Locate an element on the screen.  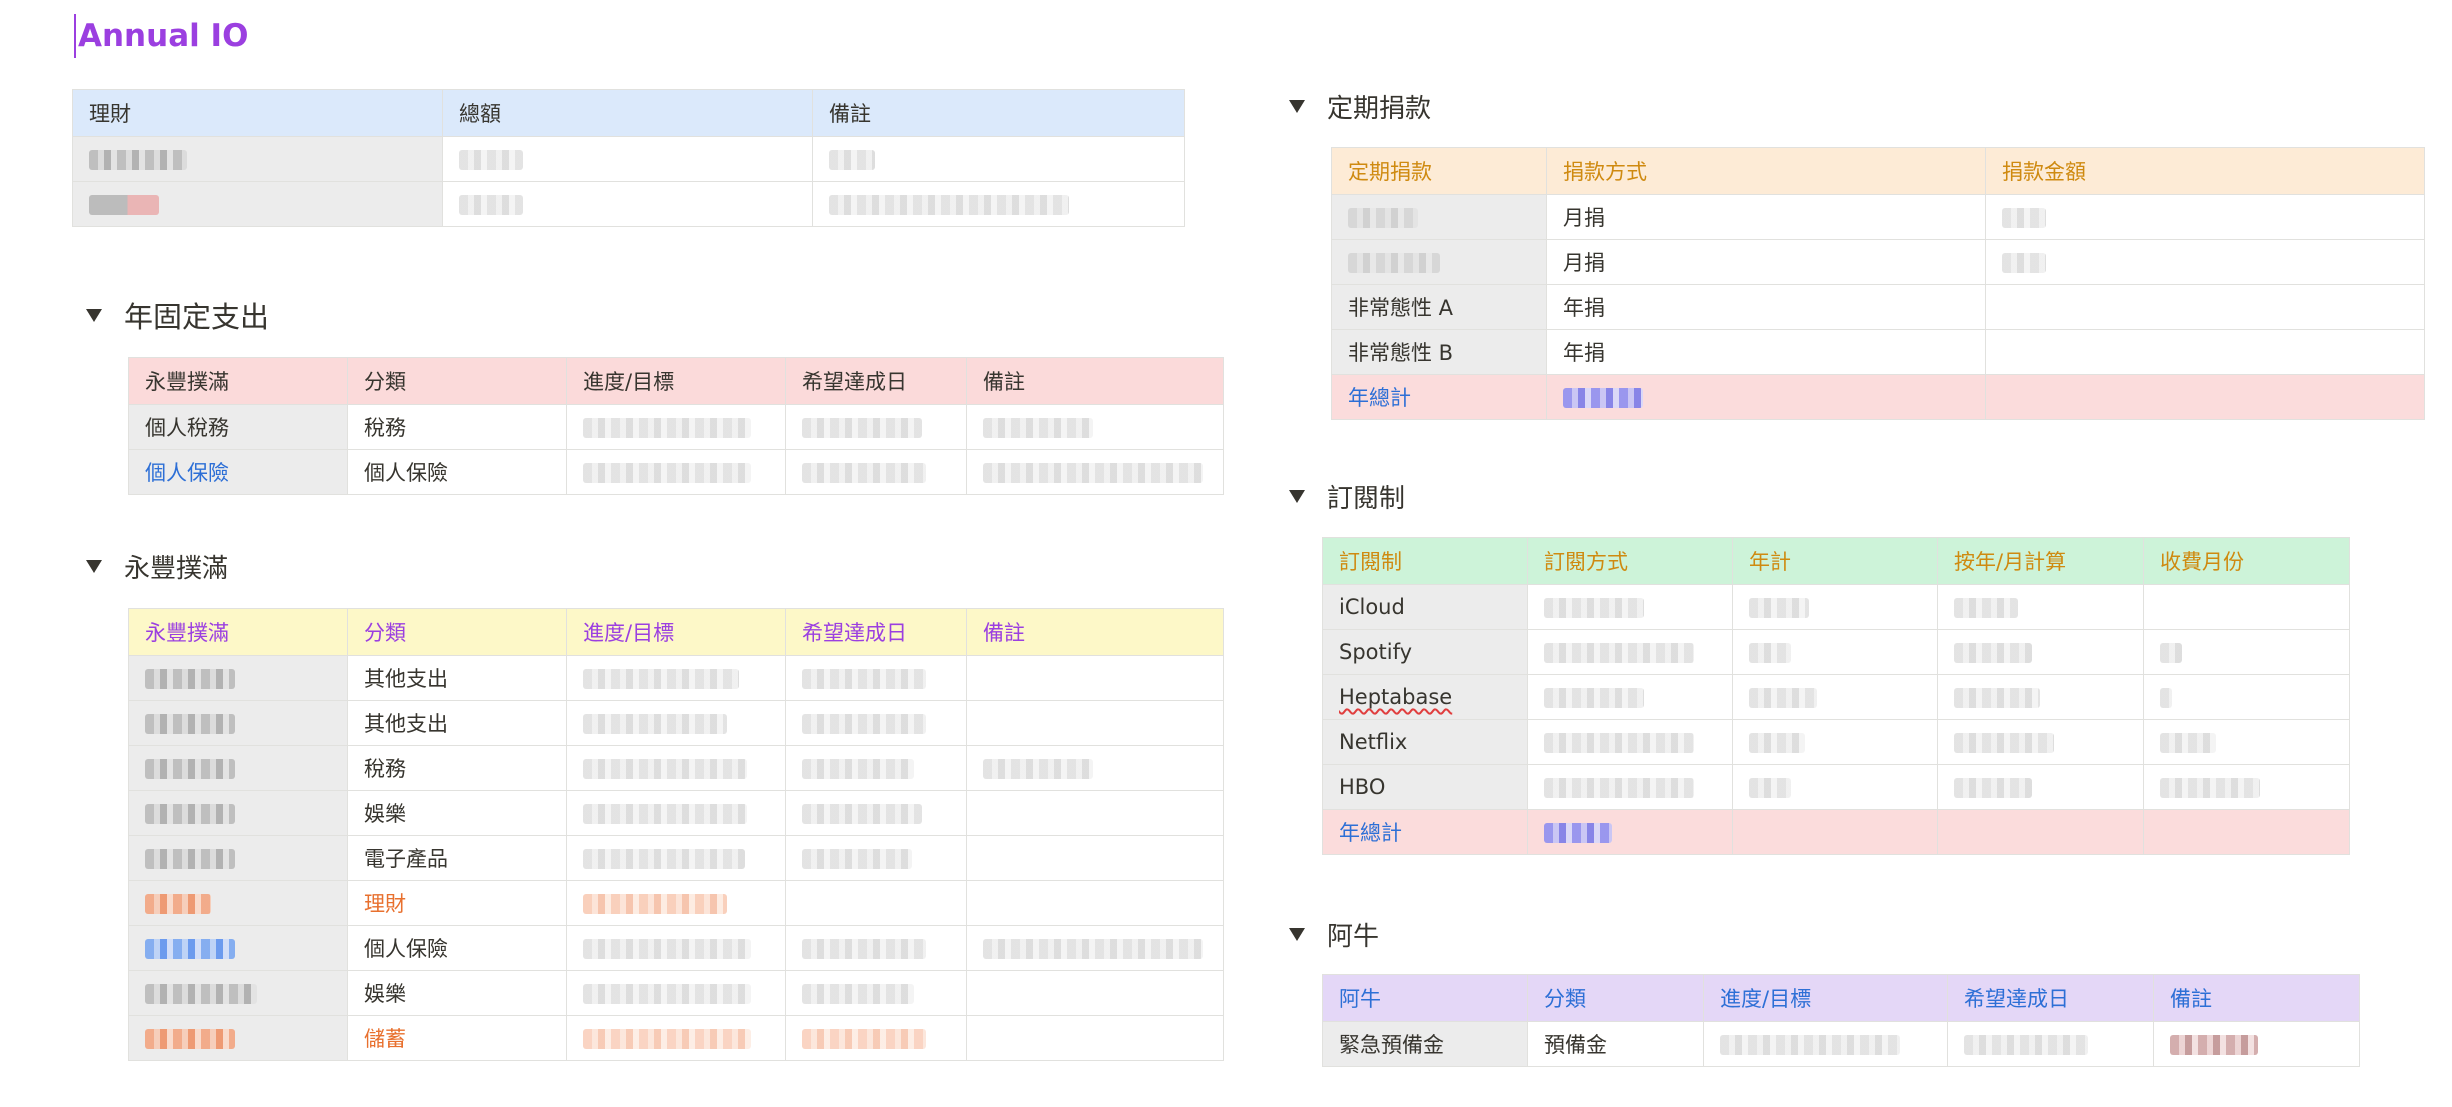
table-row: 個人稅務 稅務 is located at coordinates (676, 427).